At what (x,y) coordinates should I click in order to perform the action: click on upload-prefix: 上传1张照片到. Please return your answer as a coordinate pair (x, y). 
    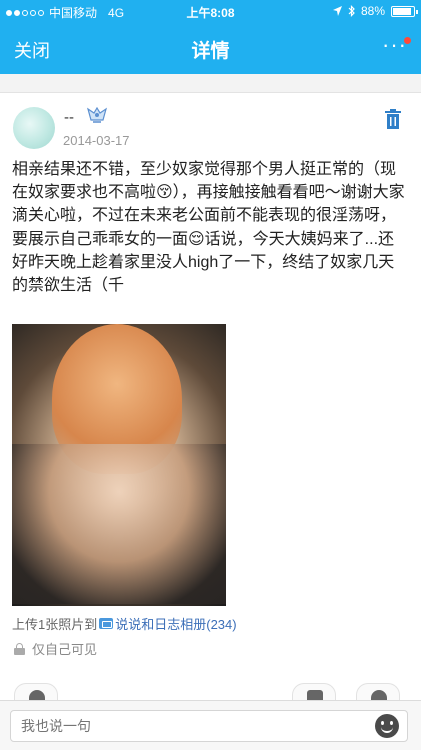
    Looking at the image, I should click on (55, 624).